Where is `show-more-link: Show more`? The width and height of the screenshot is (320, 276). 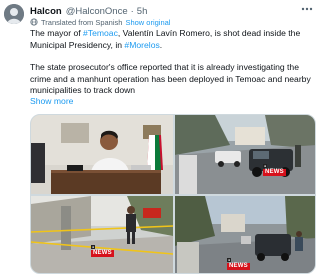
show-more-link: Show more is located at coordinates (51, 101).